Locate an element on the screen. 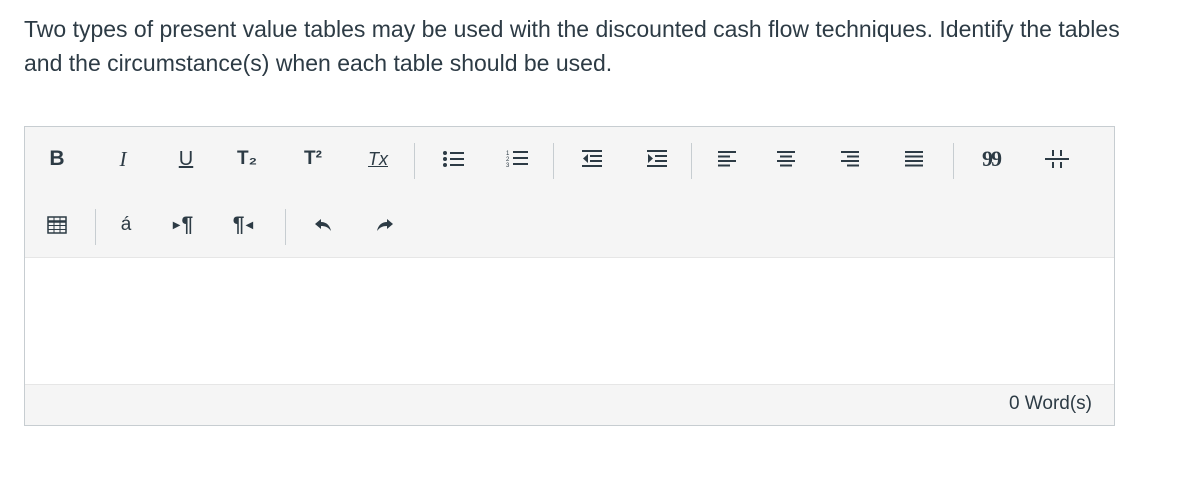 This screenshot has height=490, width=1182. indent-icon is located at coordinates (657, 158).